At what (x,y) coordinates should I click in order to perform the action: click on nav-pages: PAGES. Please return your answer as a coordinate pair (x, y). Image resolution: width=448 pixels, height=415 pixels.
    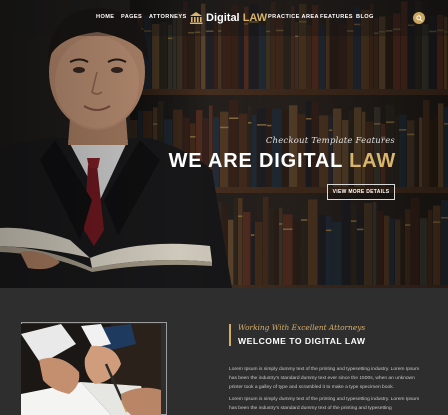
    Looking at the image, I should click on (131, 17).